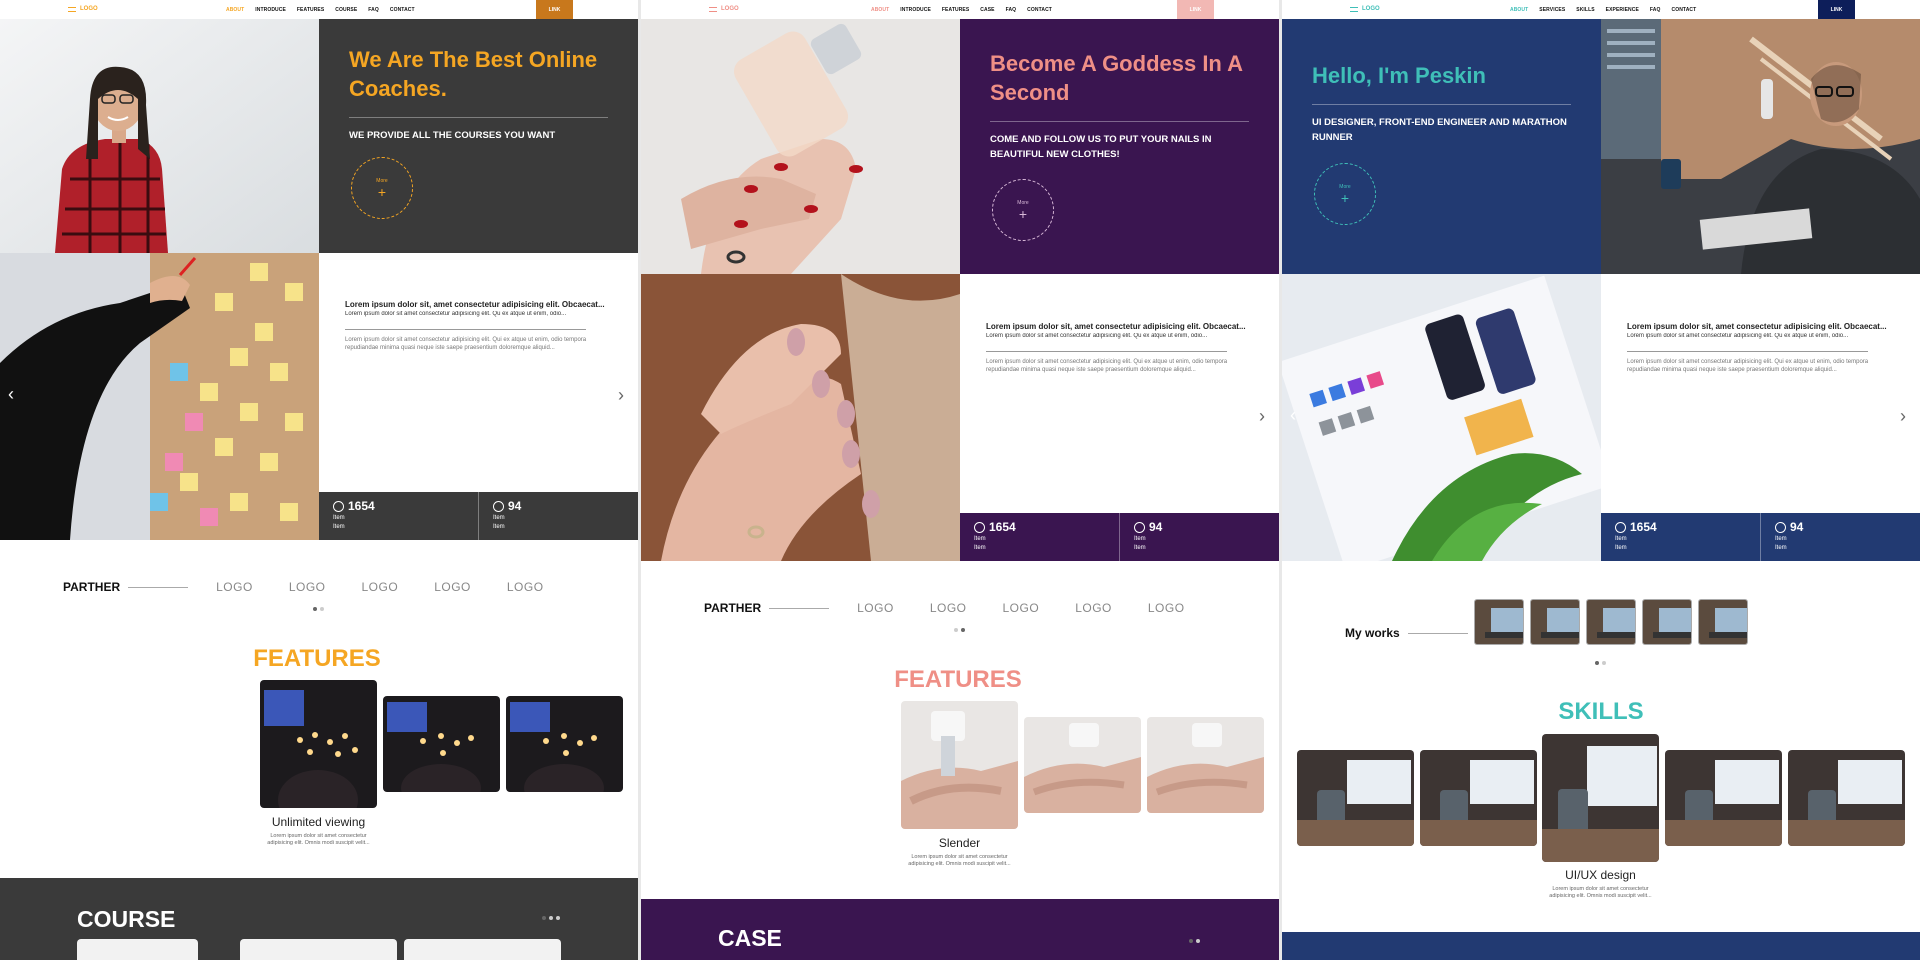 Image resolution: width=1920 pixels, height=960 pixels. What do you see at coordinates (319, 919) in the screenshot?
I see `course-section: COURSE` at bounding box center [319, 919].